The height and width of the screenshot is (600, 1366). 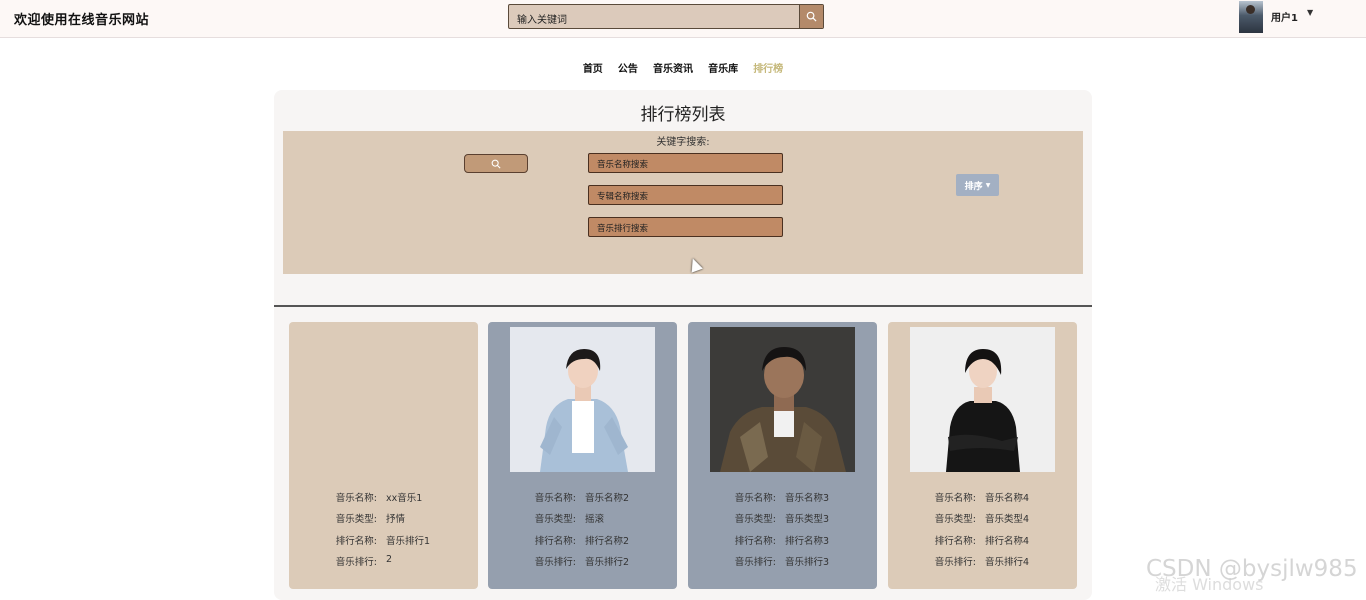 I want to click on card-details: 音乐名称: 音乐名称2 音乐类型: 摇滚 排行名称: 排行名称2 音乐排行: 音乐排行2, so click(x=582, y=532).